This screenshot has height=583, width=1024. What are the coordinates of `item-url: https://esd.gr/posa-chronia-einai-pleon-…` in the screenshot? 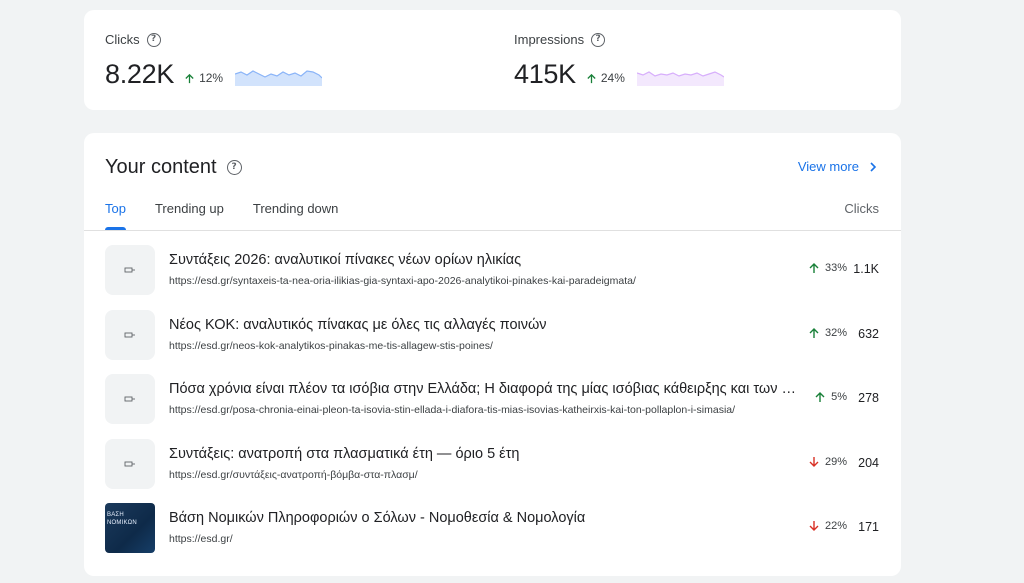 It's located at (452, 410).